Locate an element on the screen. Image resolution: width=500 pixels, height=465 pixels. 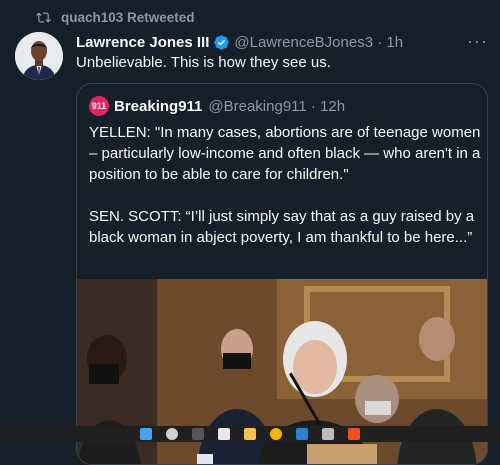
retweet-indicator: quach103 Retweeted is located at coordinates (115, 17).